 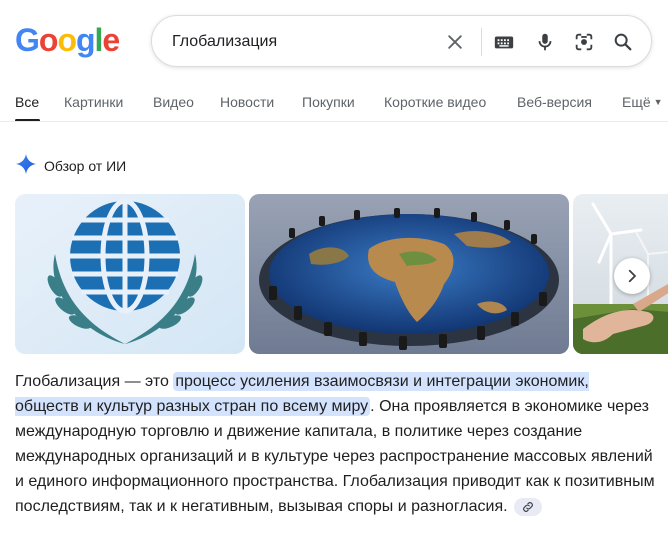 What do you see at coordinates (85, 166) in the screenshot?
I see `ai-overview-title: Обзор от ИИ` at bounding box center [85, 166].